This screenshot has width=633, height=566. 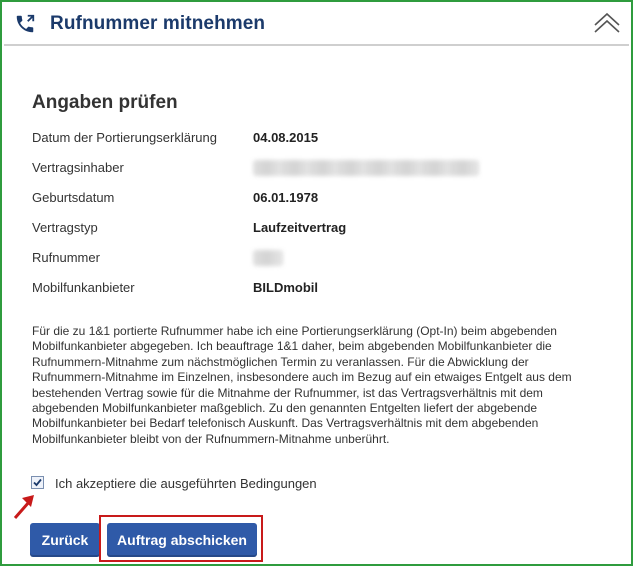 What do you see at coordinates (78, 167) in the screenshot?
I see `detail-label: Vertragsinhaber` at bounding box center [78, 167].